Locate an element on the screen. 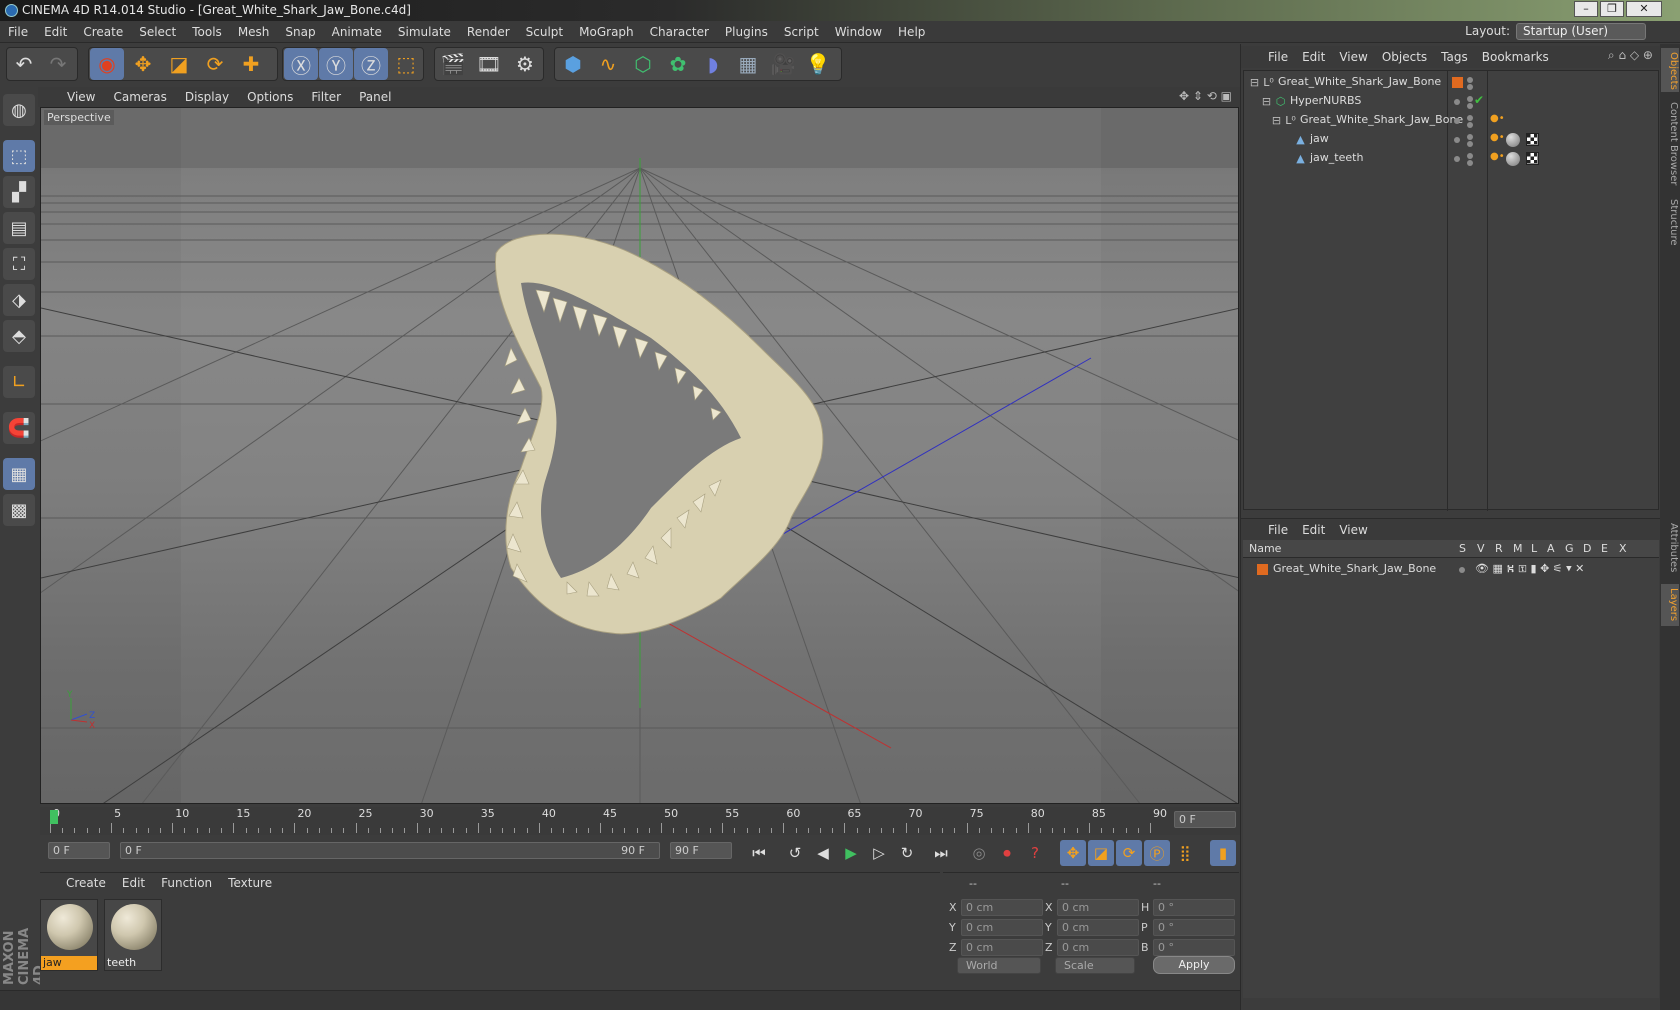 The width and height of the screenshot is (1680, 1010). keyframe-selection-icon: ? is located at coordinates (1035, 853).